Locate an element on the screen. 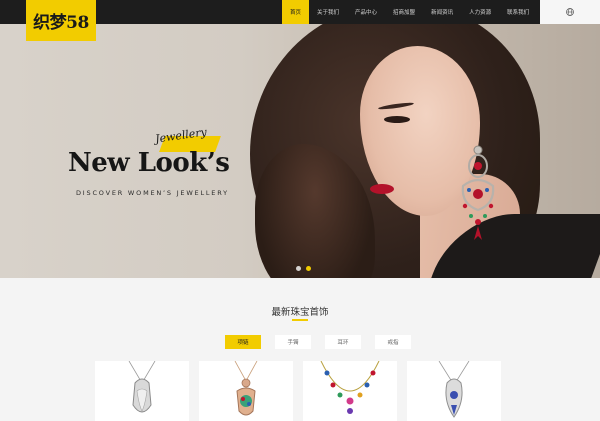 The height and width of the screenshot is (421, 600). nav-label: 关于我们 is located at coordinates (328, 13).